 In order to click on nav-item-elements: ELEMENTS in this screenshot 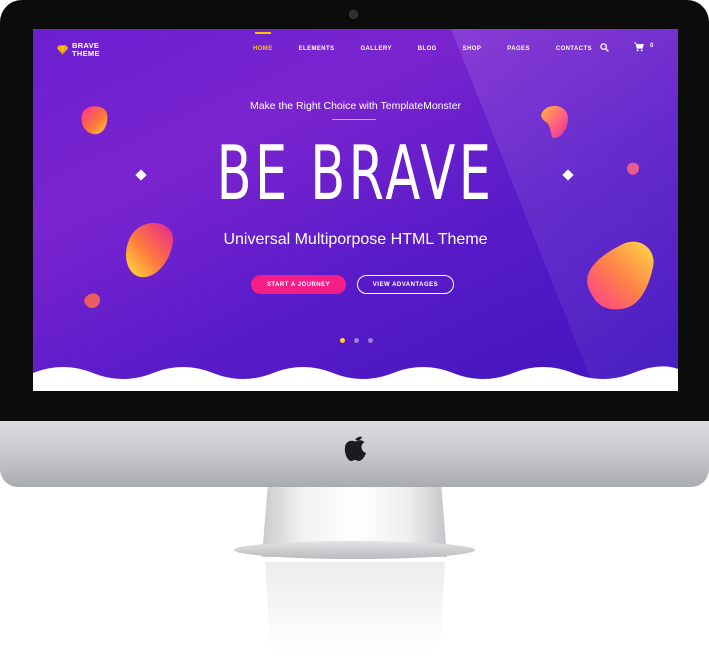, I will do `click(317, 49)`.